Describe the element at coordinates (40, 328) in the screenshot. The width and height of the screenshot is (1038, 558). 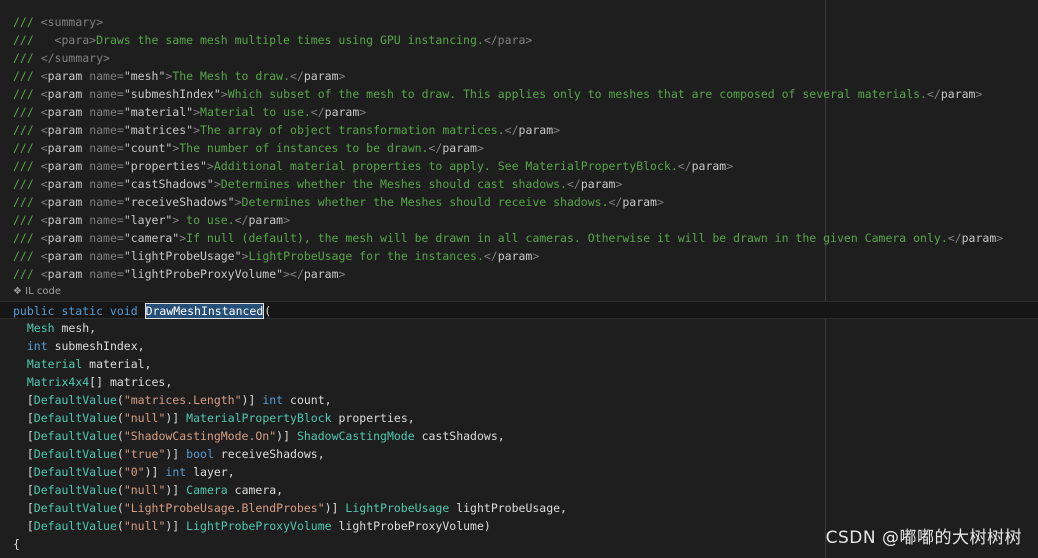
I see `arg-type: Mesh` at that location.